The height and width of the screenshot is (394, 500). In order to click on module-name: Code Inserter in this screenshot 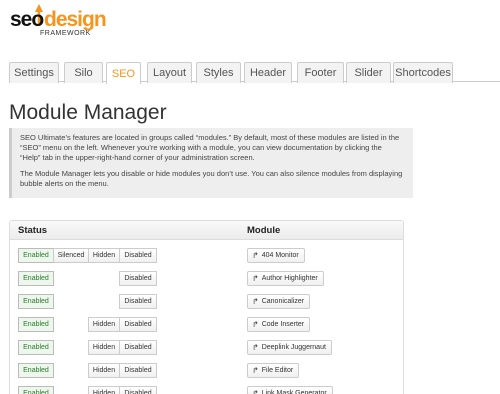, I will do `click(283, 324)`.